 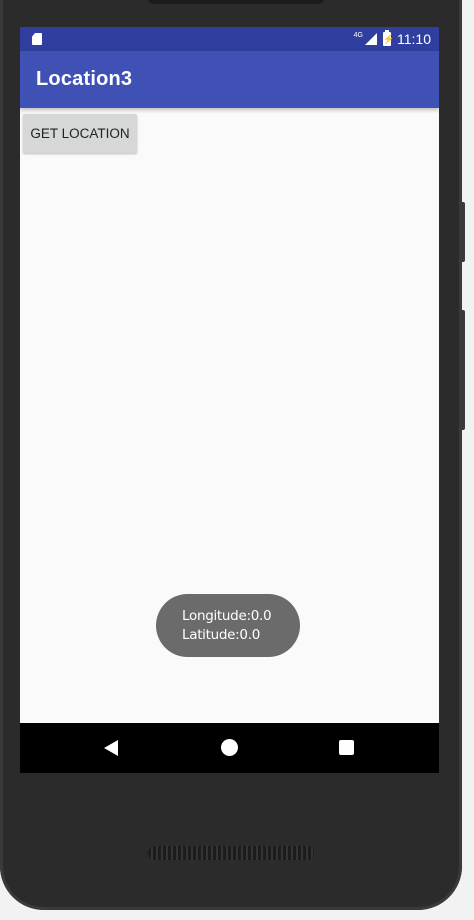 I want to click on toast-longitude: Longitude:0.0, so click(x=227, y=616).